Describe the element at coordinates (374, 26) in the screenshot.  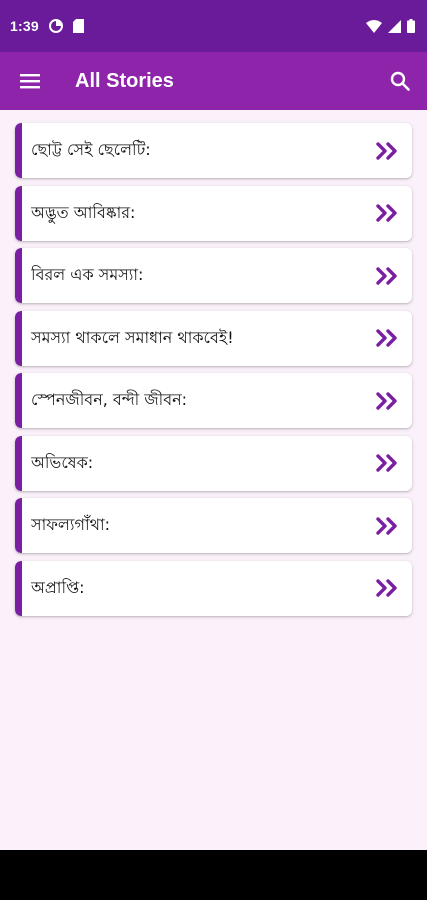
I see `wifi-icon` at that location.